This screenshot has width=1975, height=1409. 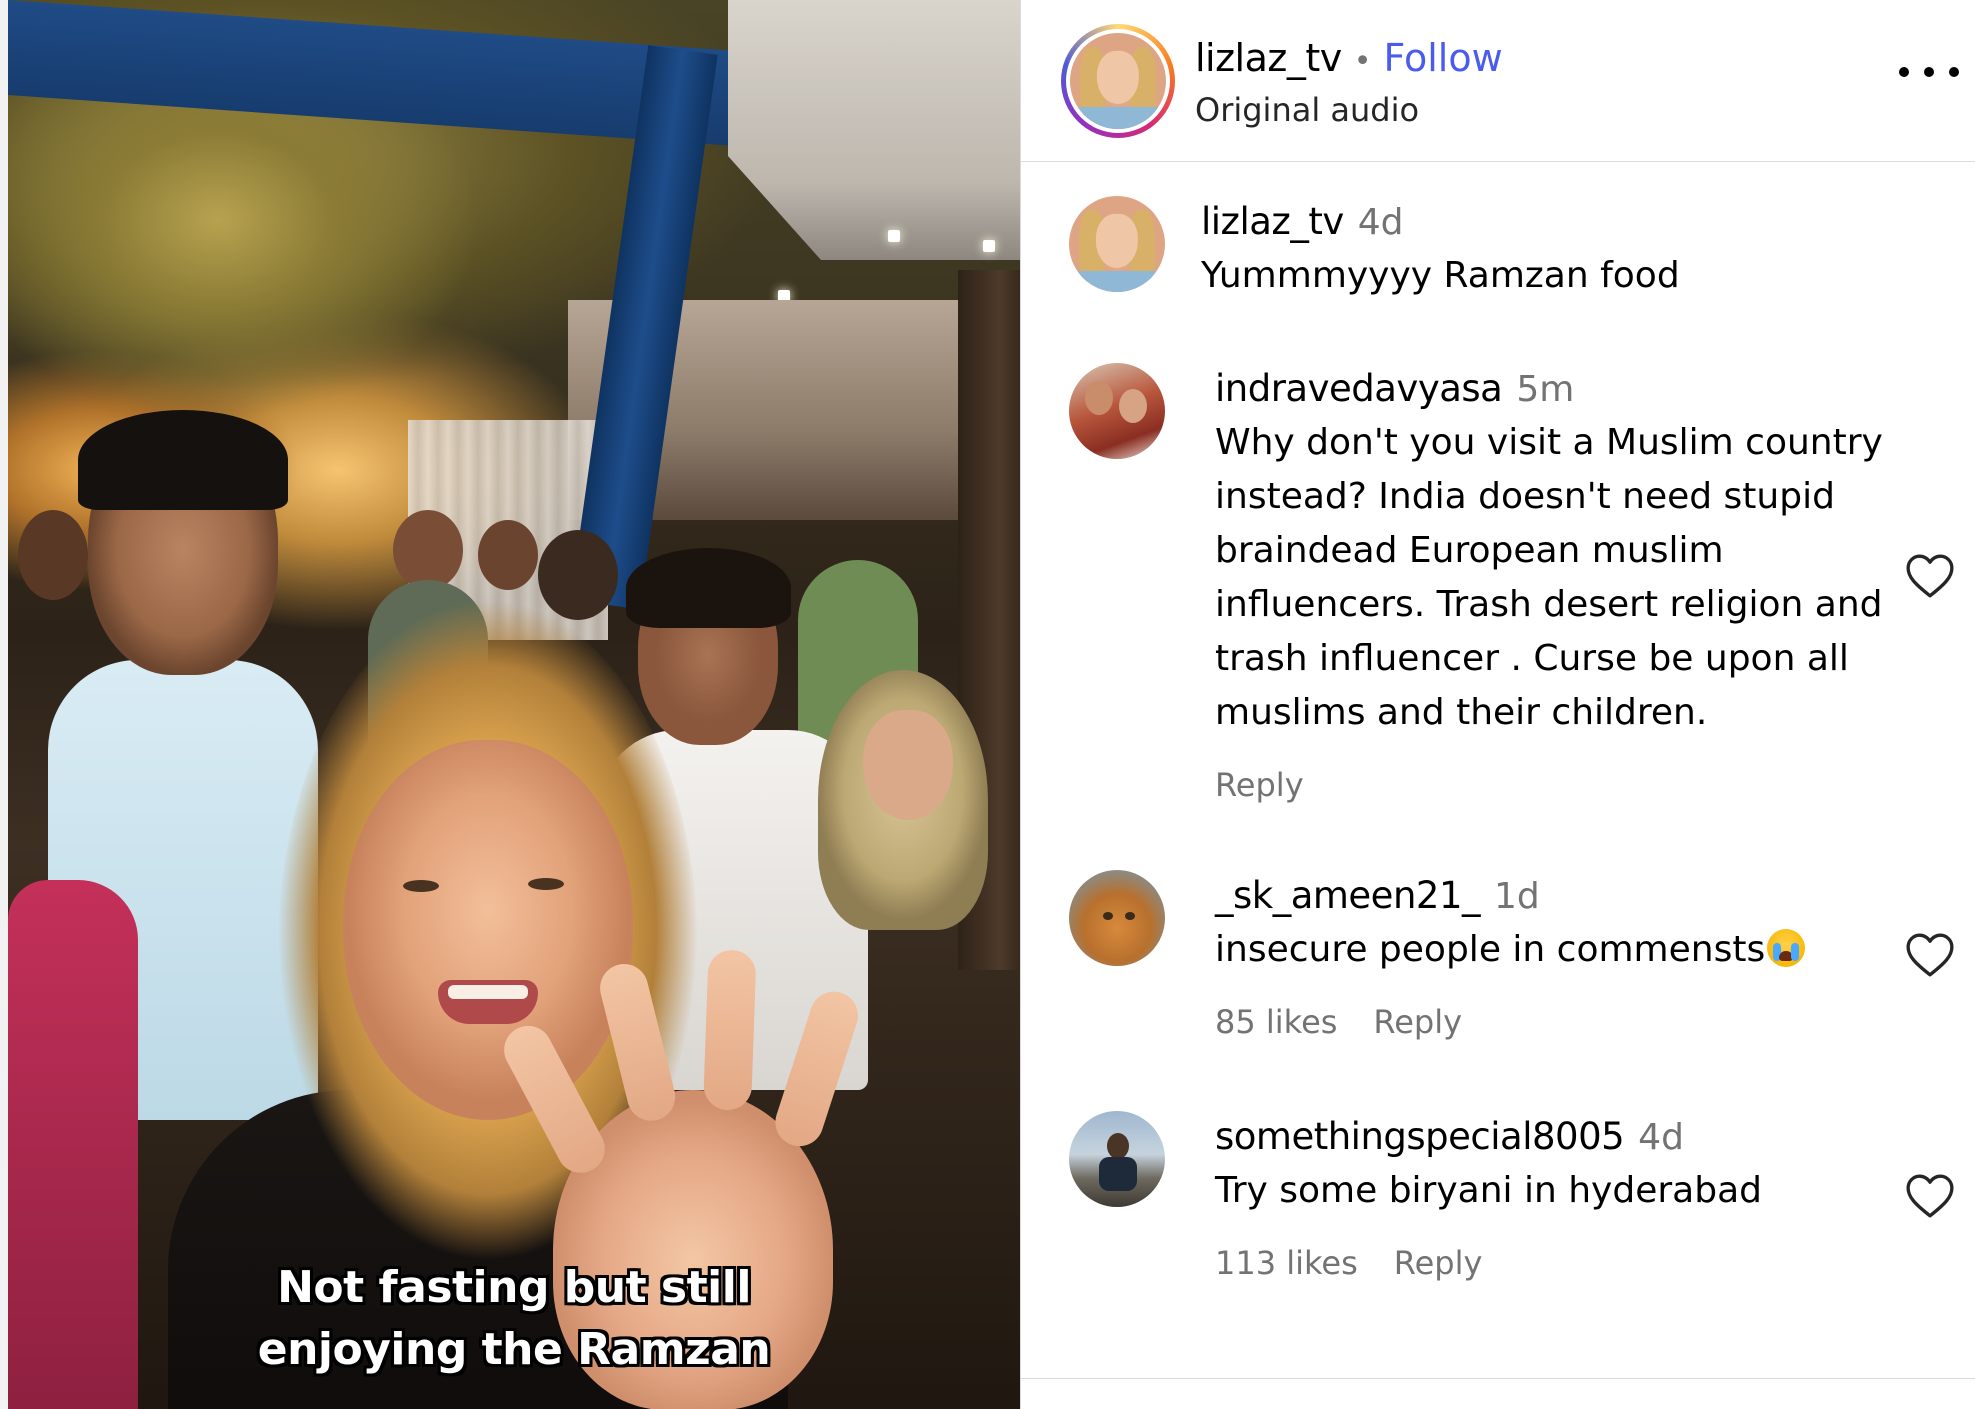 I want to click on divider, so click(x=1498, y=1378).